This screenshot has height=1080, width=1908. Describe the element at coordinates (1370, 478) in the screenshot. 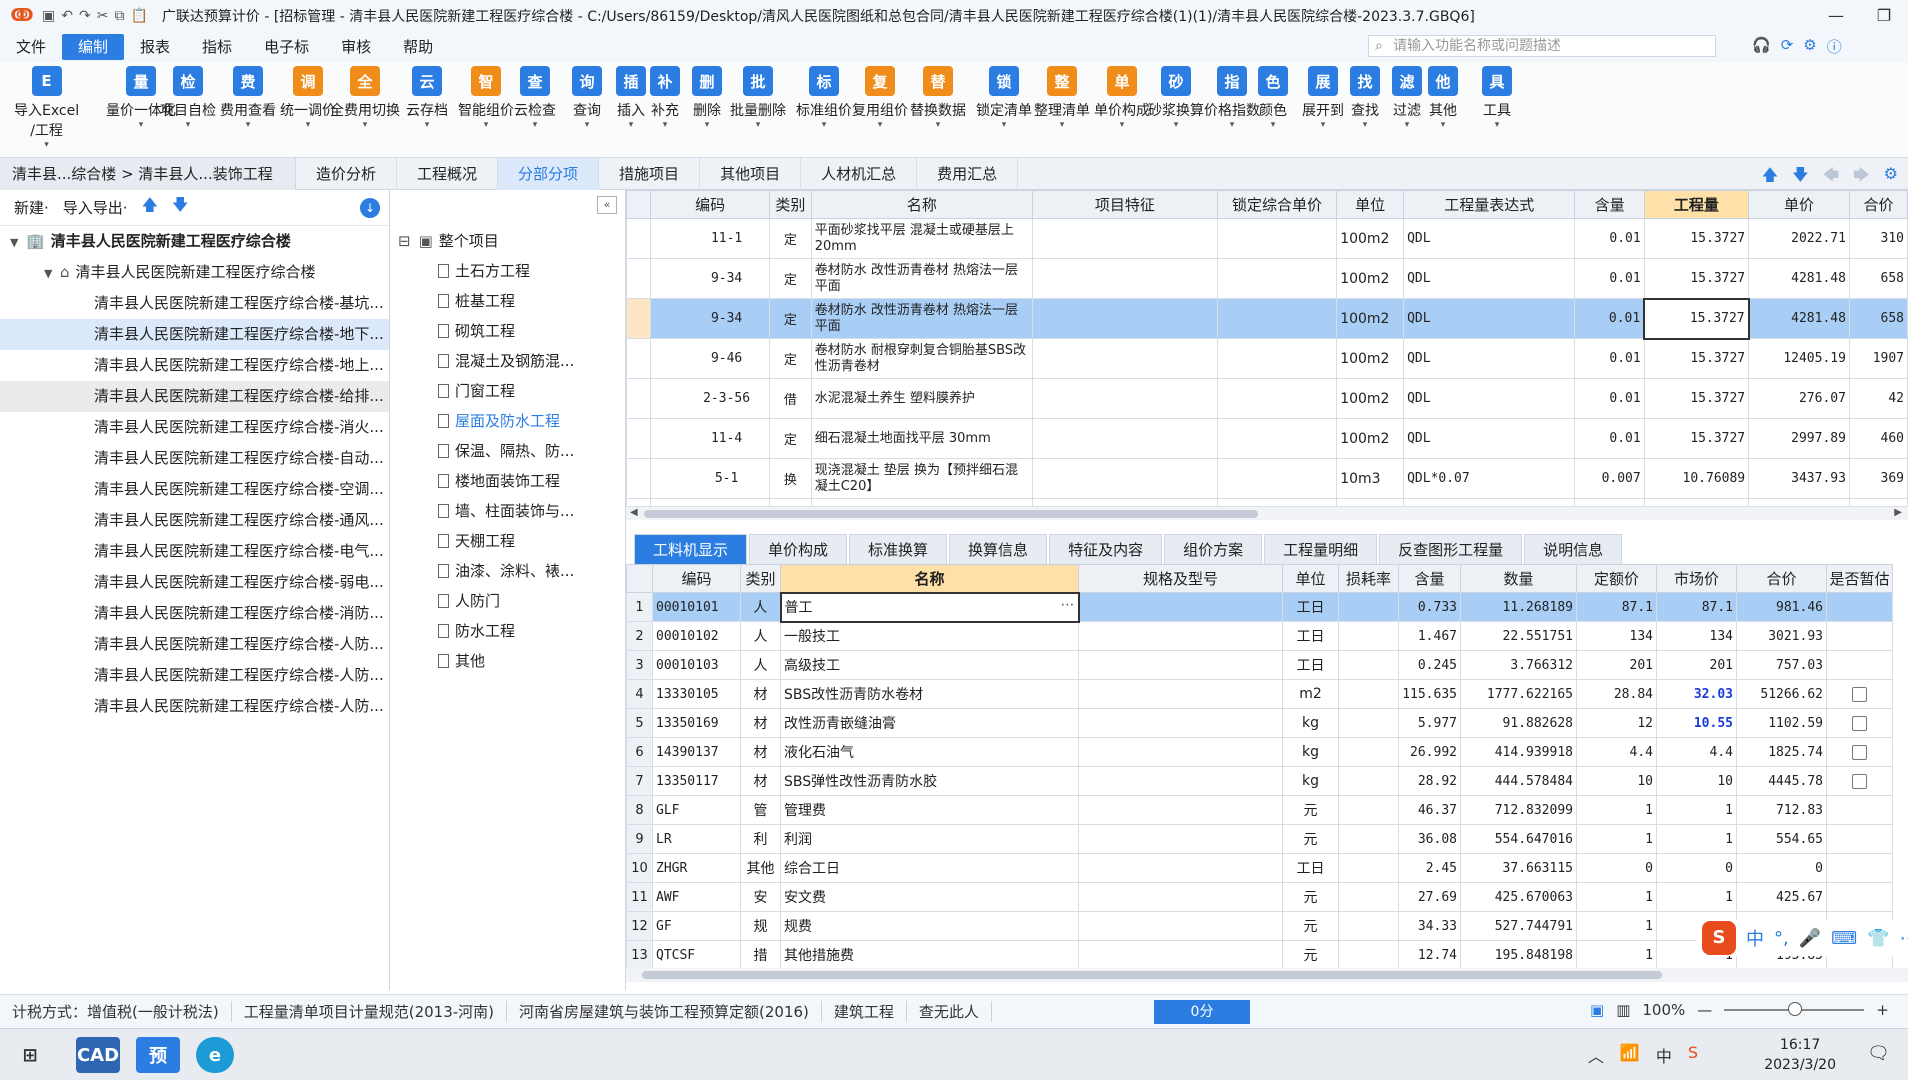

I see `bill-cell: 10m3` at that location.